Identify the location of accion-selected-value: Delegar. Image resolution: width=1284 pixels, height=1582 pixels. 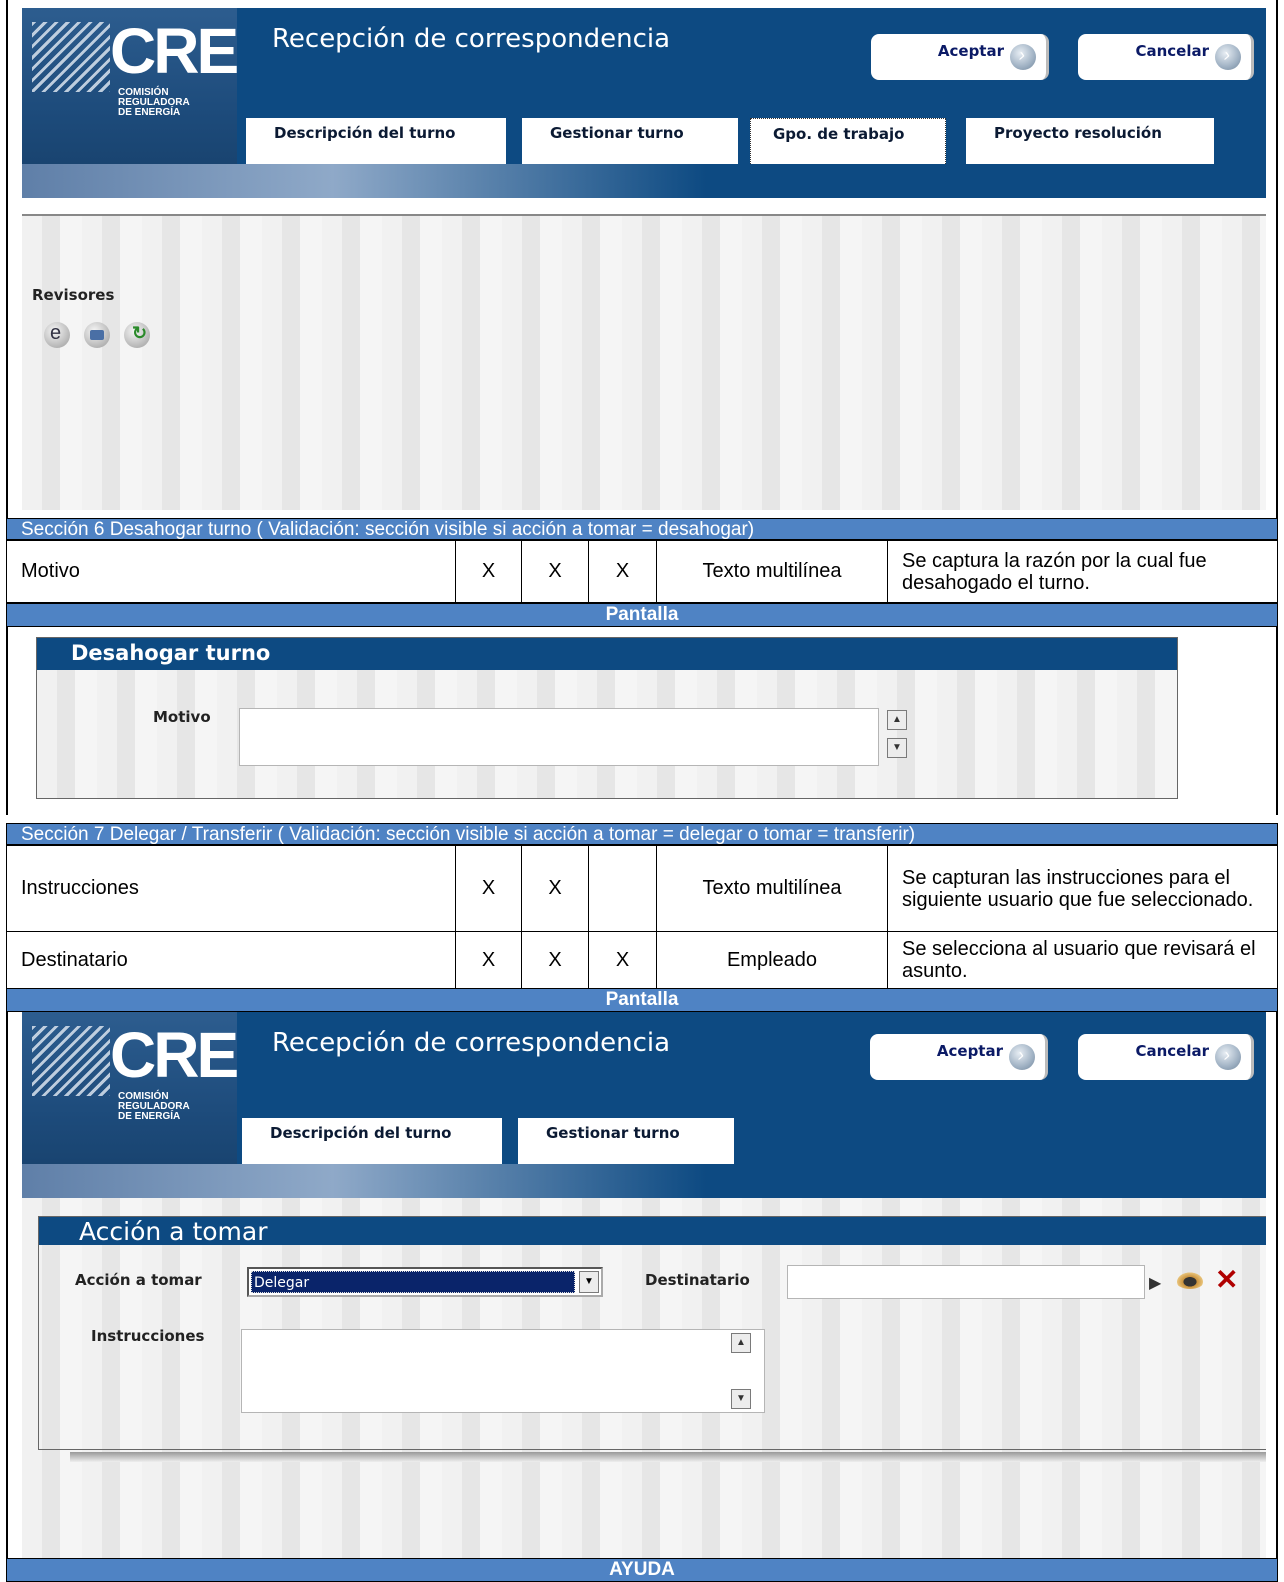
(413, 1282).